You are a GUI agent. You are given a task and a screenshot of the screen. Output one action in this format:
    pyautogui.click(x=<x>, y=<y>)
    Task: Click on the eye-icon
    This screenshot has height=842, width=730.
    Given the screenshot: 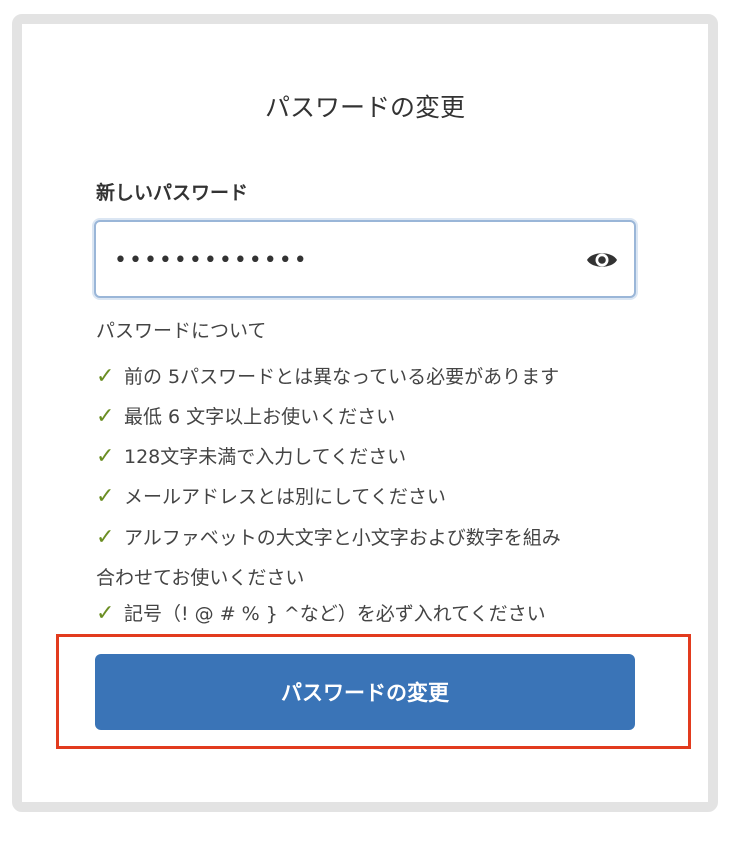 What is the action you would take?
    pyautogui.click(x=602, y=260)
    